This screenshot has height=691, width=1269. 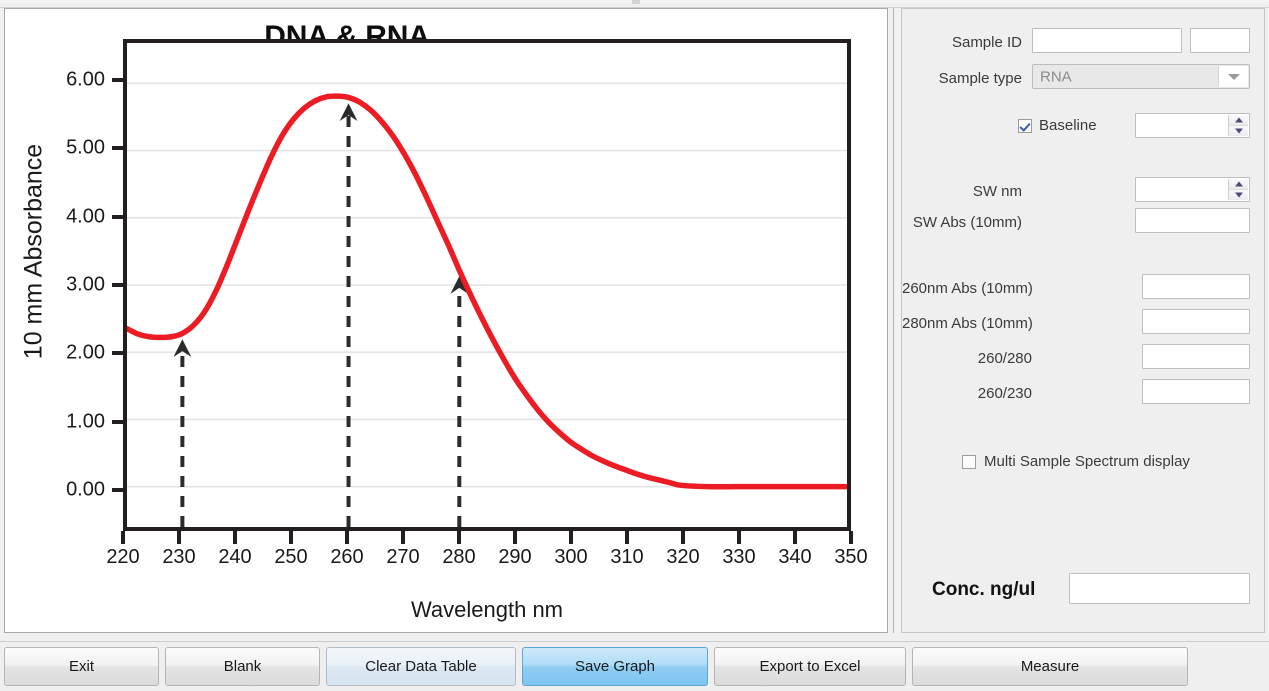 I want to click on ratio-260-280-label: 260/280, so click(x=1004, y=358).